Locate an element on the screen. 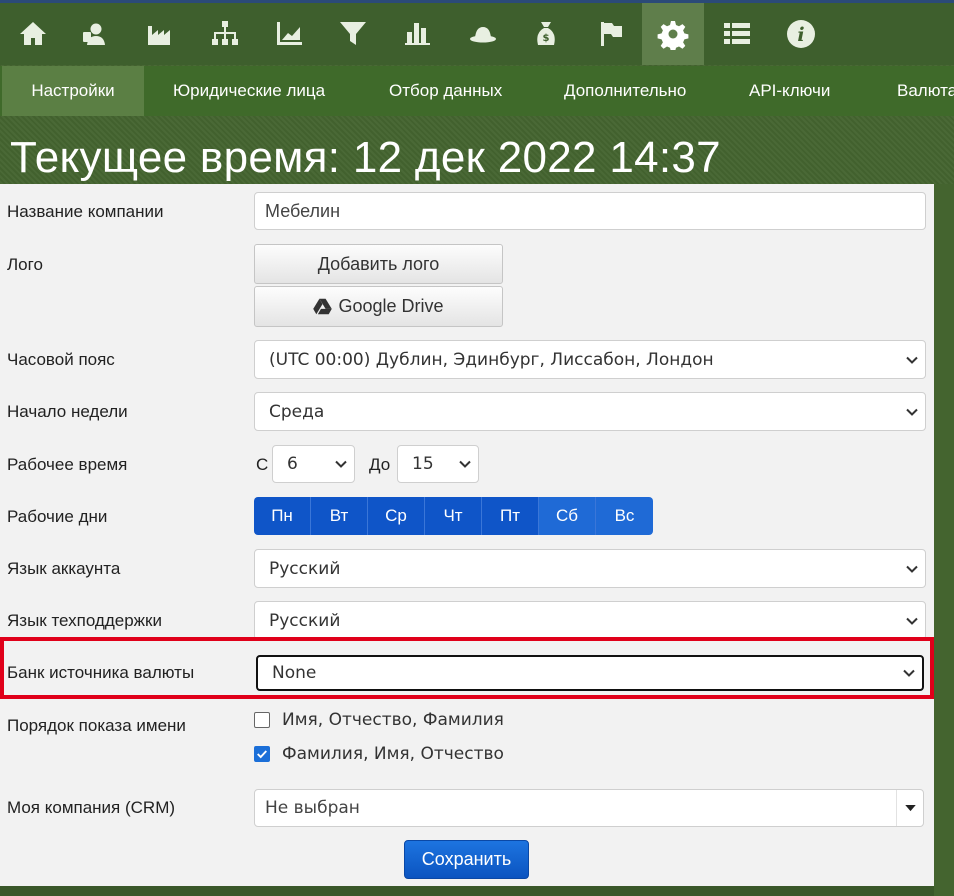 The width and height of the screenshot is (954, 896). tab-data-selection: Отбор данных is located at coordinates (445, 91).